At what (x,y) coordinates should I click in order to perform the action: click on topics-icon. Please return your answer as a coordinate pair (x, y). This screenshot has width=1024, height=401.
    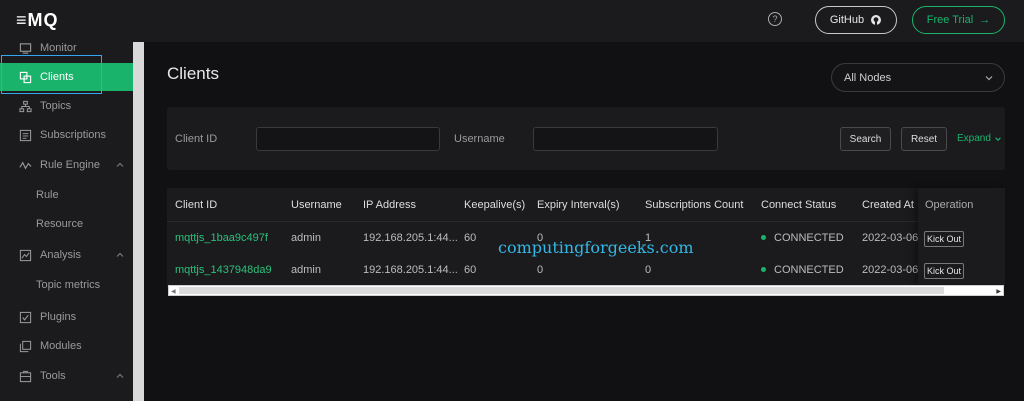
    Looking at the image, I should click on (25, 106).